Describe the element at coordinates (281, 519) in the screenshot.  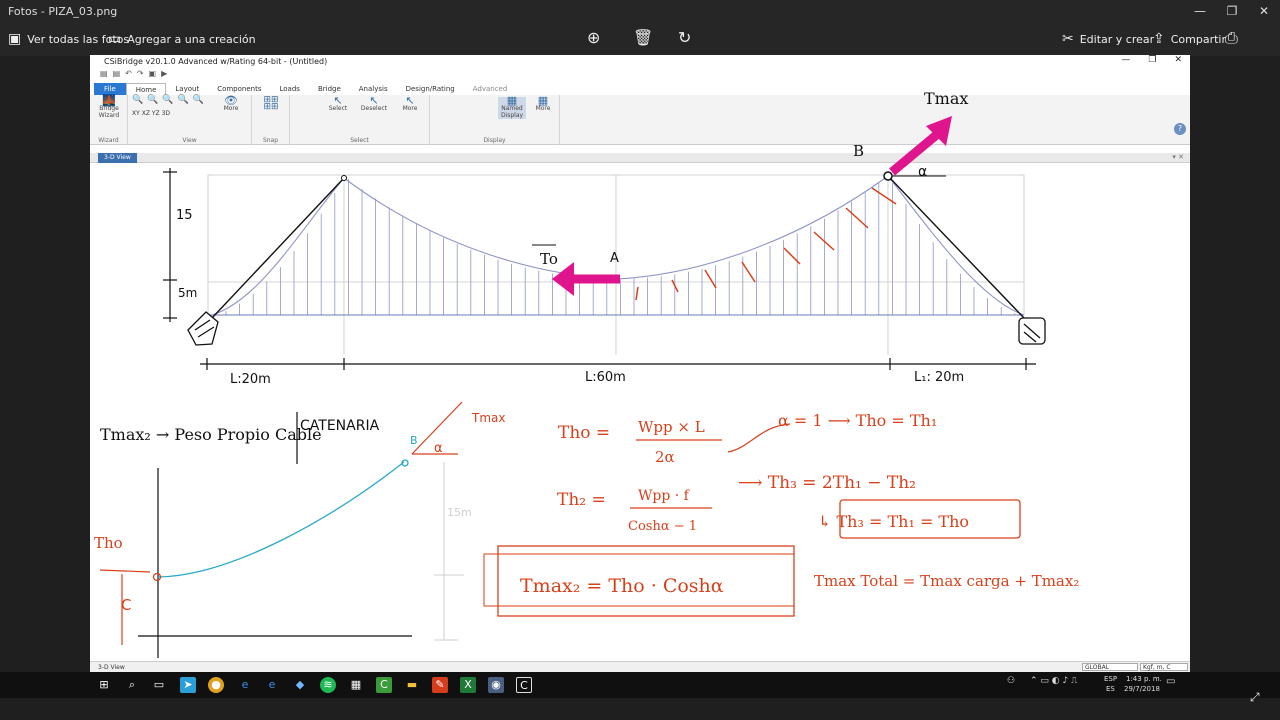
I see `catenary-curve` at that location.